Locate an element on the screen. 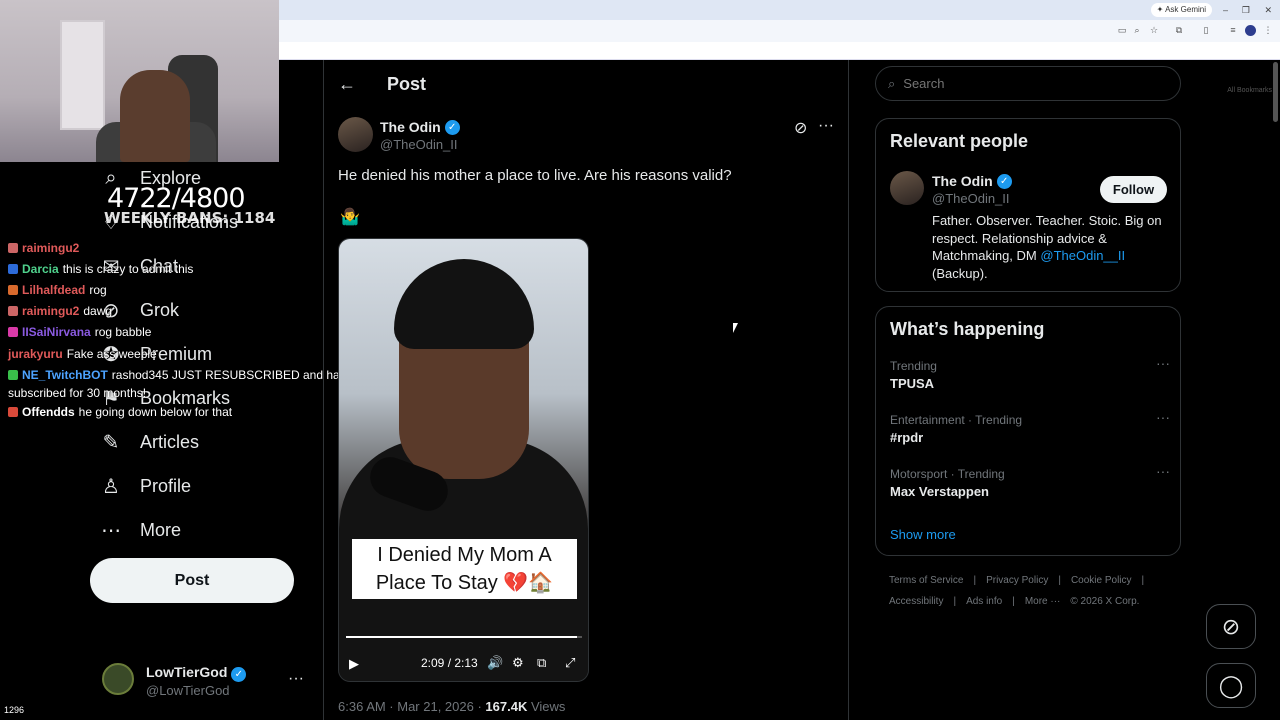  mouse-cursor is located at coordinates (735, 328).